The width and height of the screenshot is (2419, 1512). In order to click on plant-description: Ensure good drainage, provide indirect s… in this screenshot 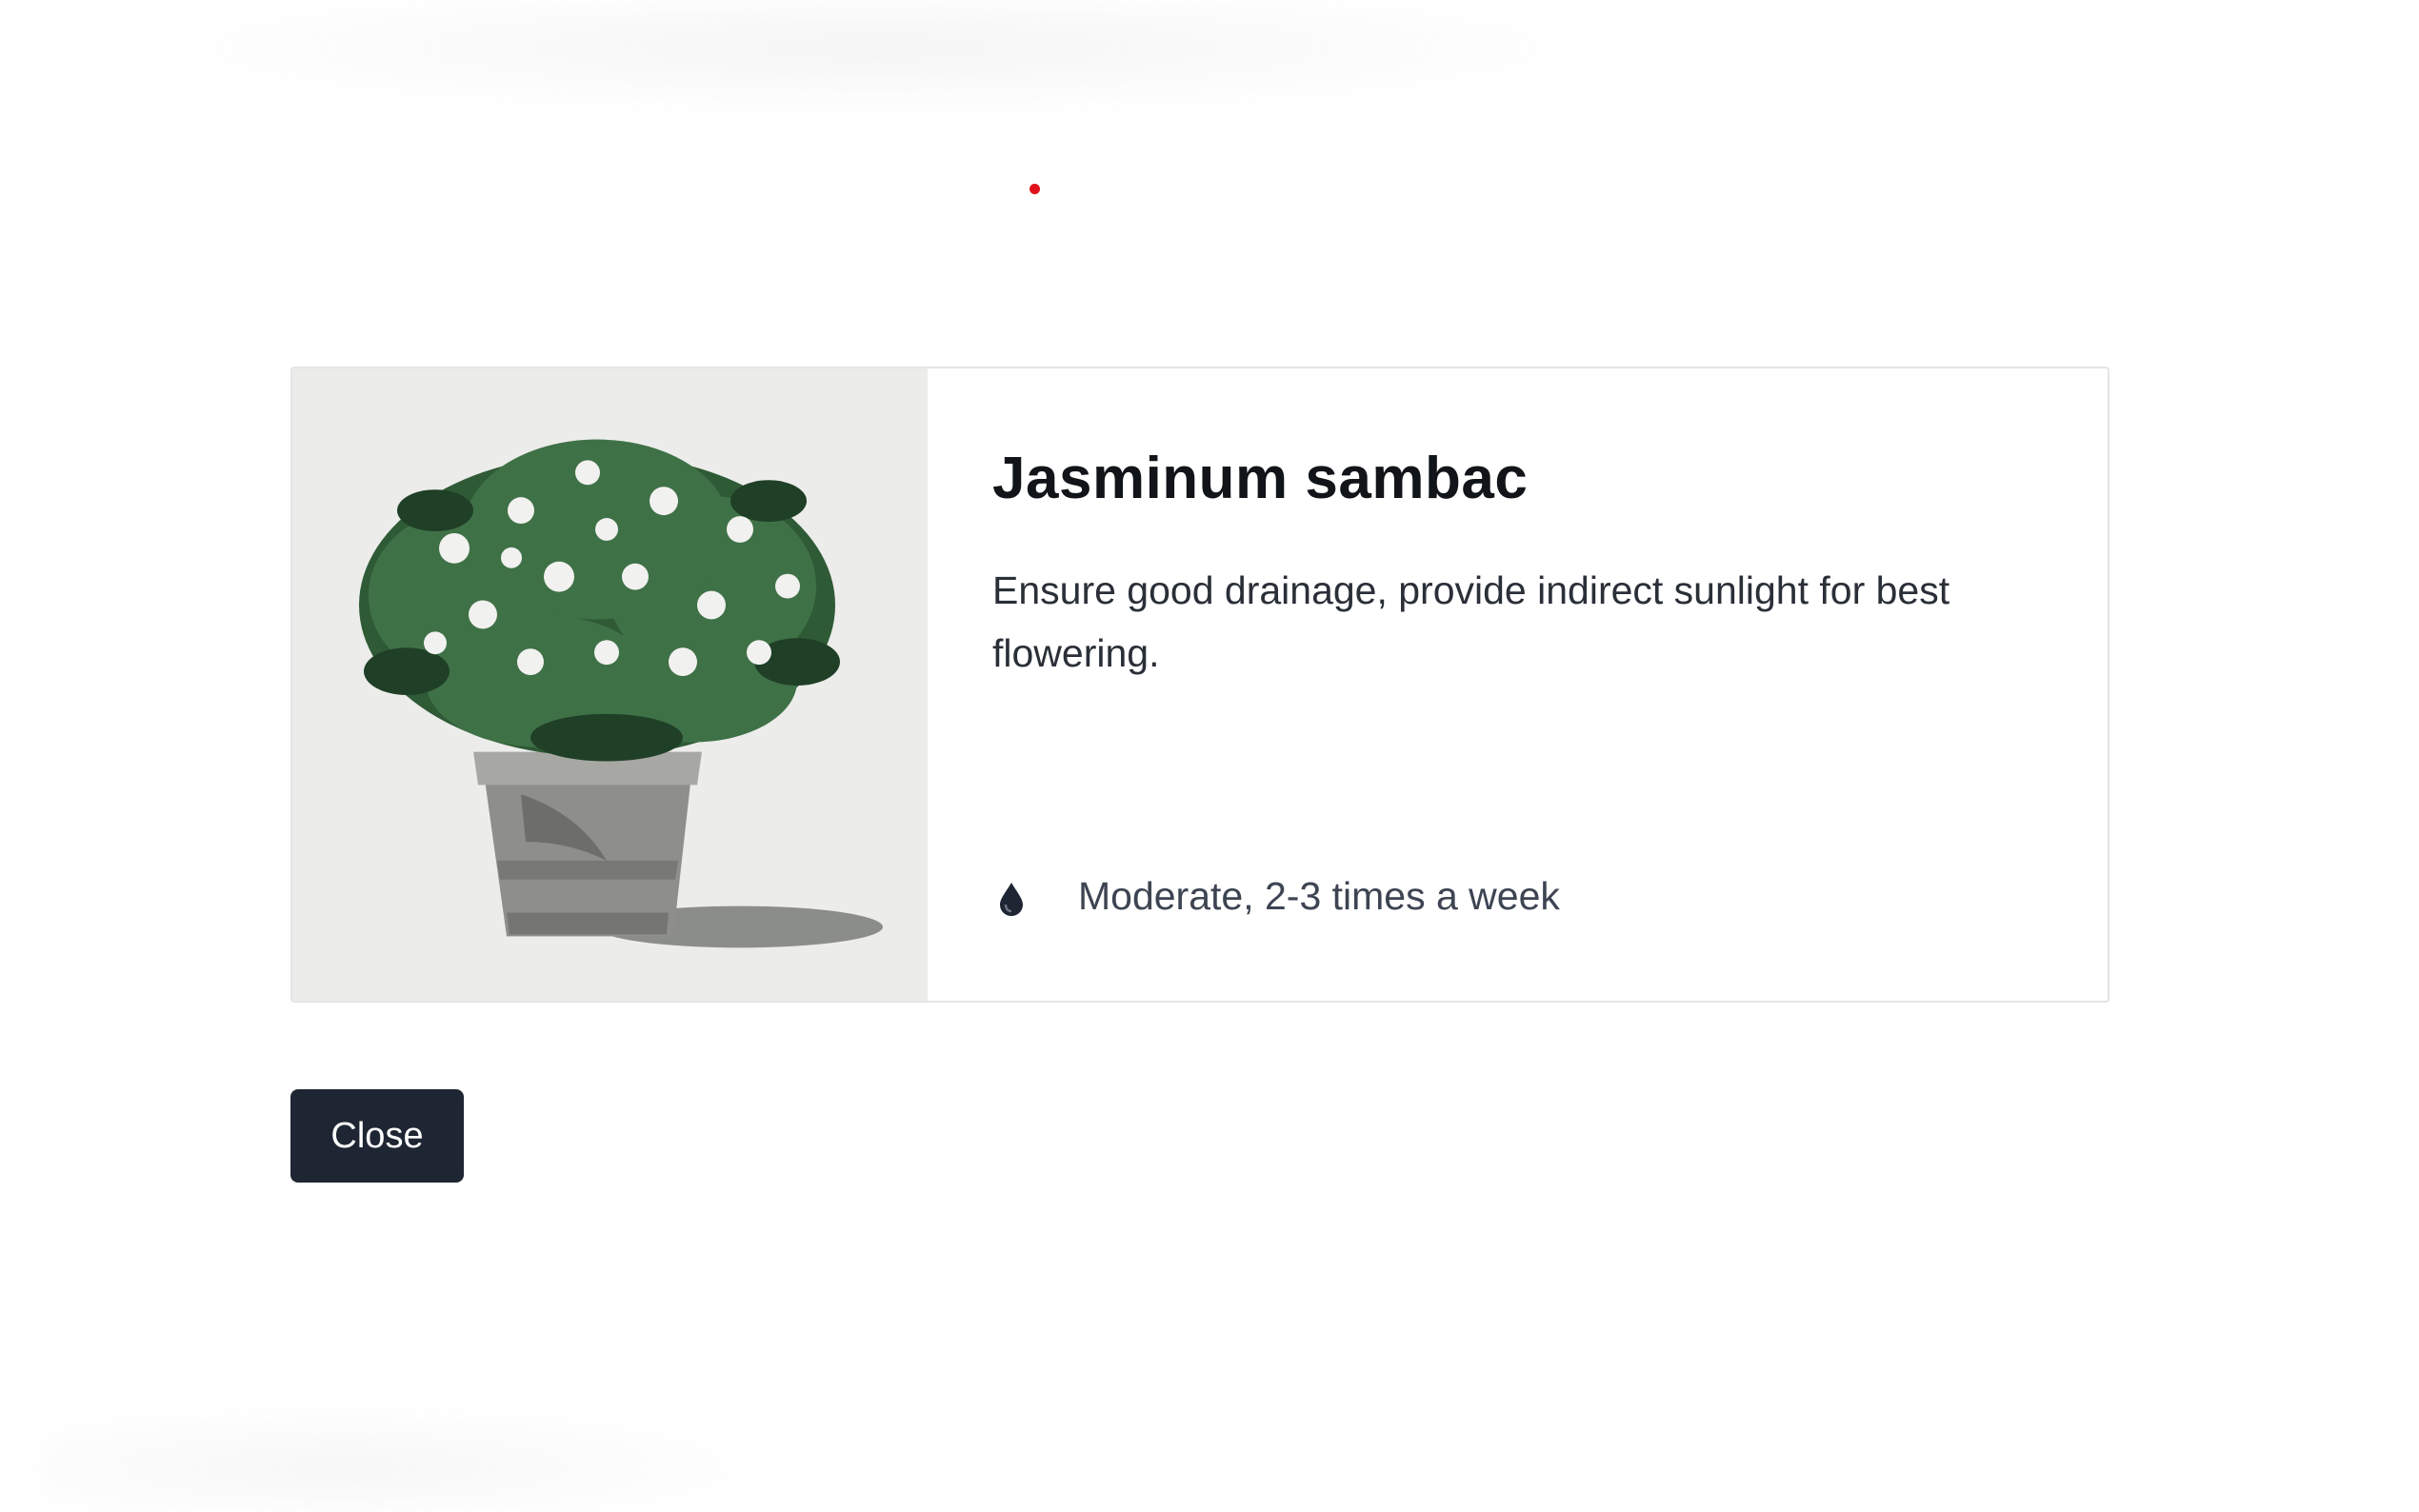, I will do `click(1471, 621)`.